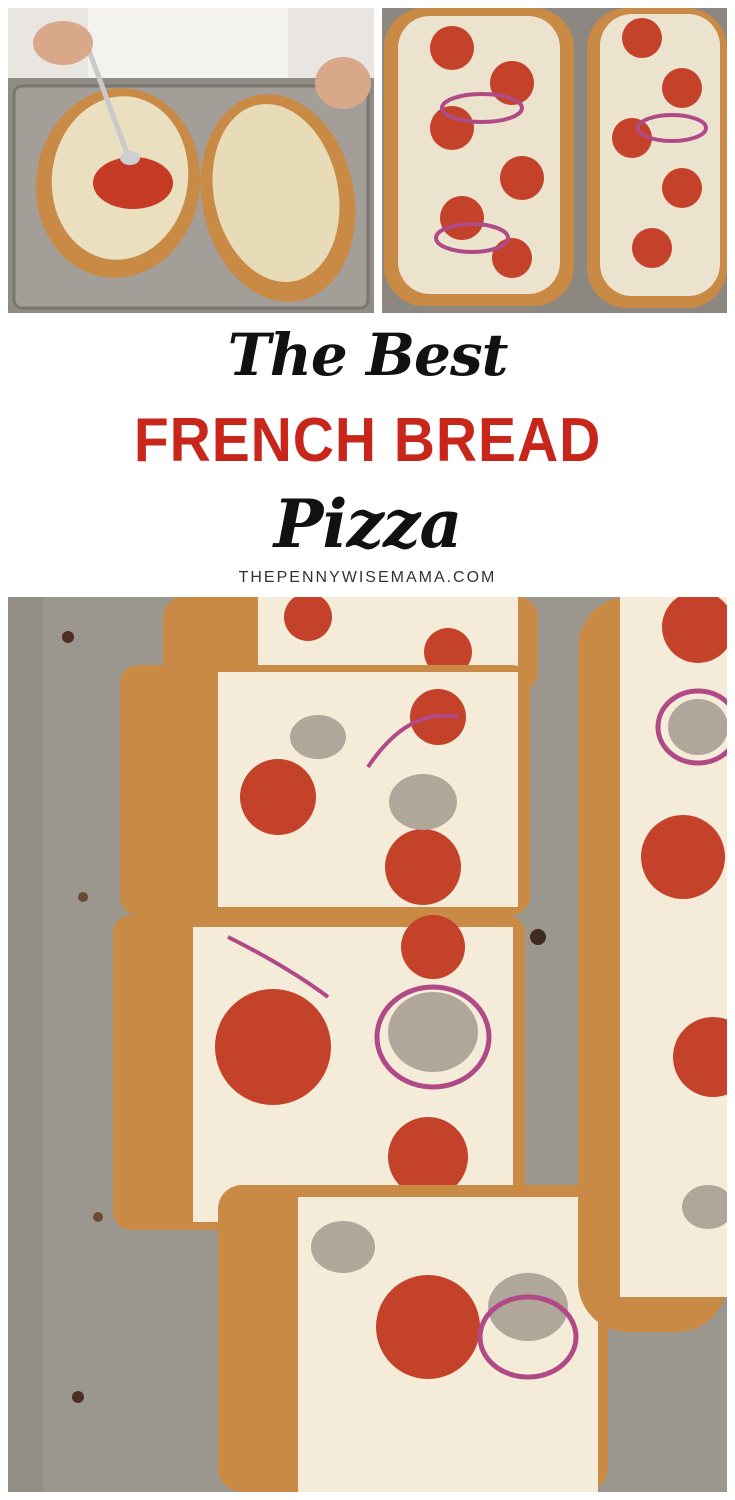 This screenshot has height=1500, width=735. Describe the element at coordinates (368, 355) in the screenshot. I see `title-line-the-best: The Best` at that location.